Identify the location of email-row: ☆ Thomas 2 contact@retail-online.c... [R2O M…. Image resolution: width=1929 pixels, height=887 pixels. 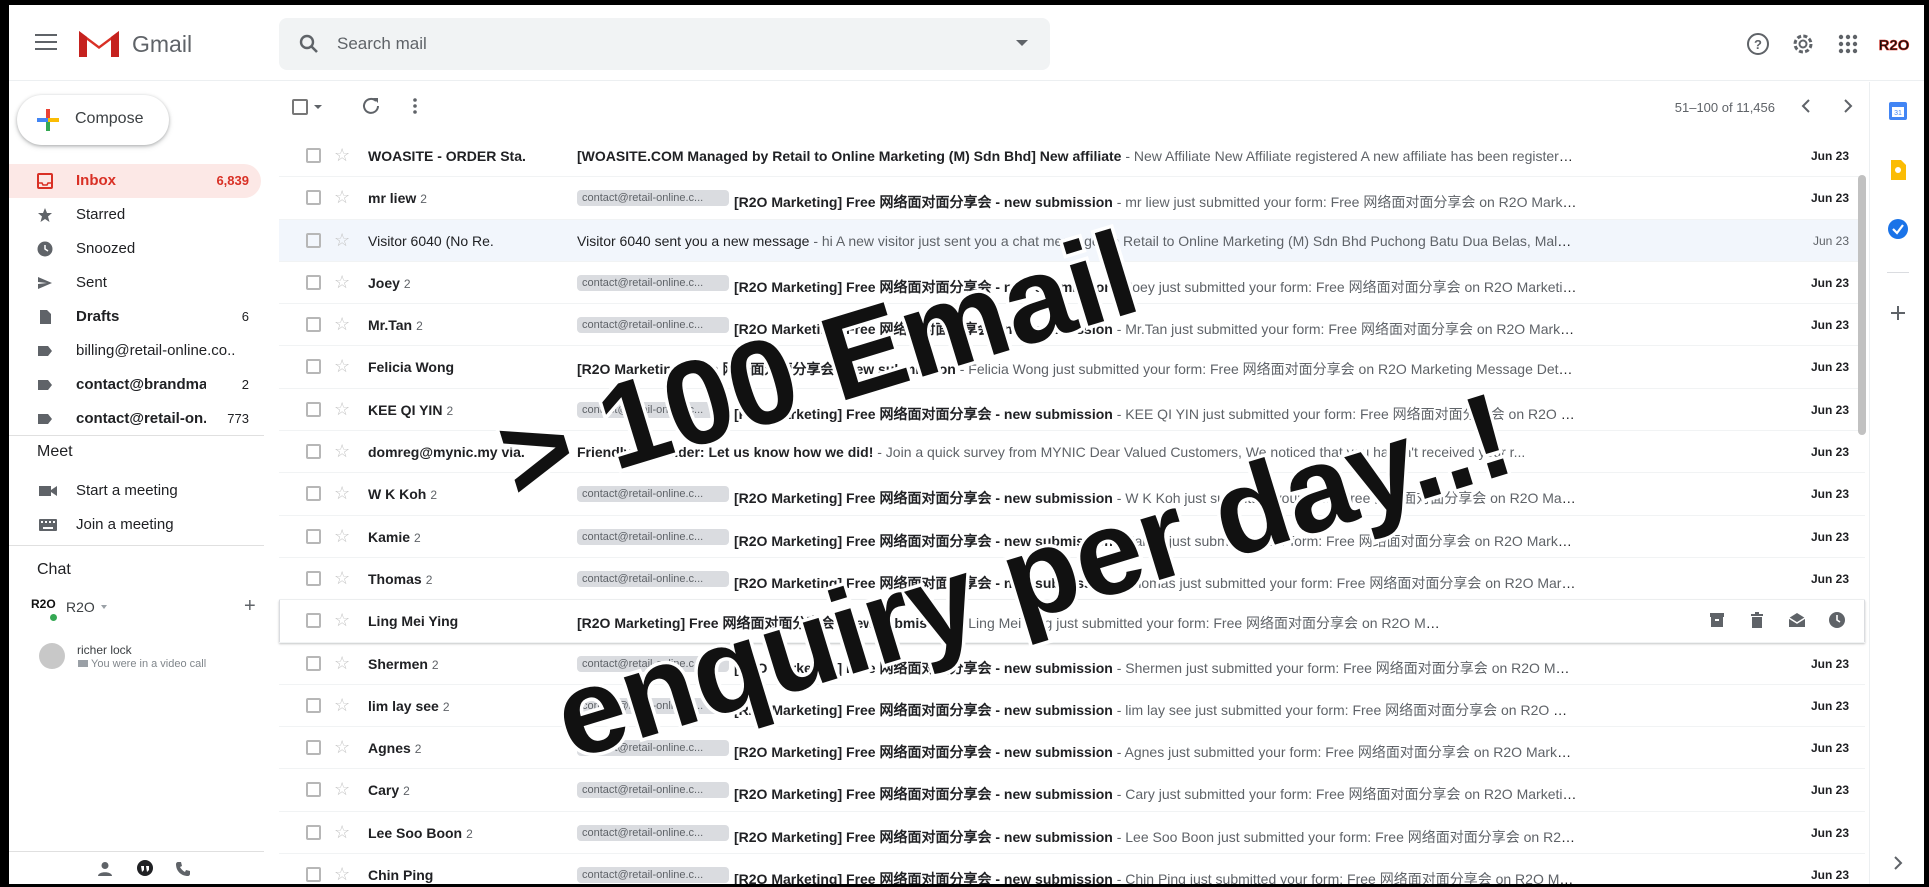
(1072, 579).